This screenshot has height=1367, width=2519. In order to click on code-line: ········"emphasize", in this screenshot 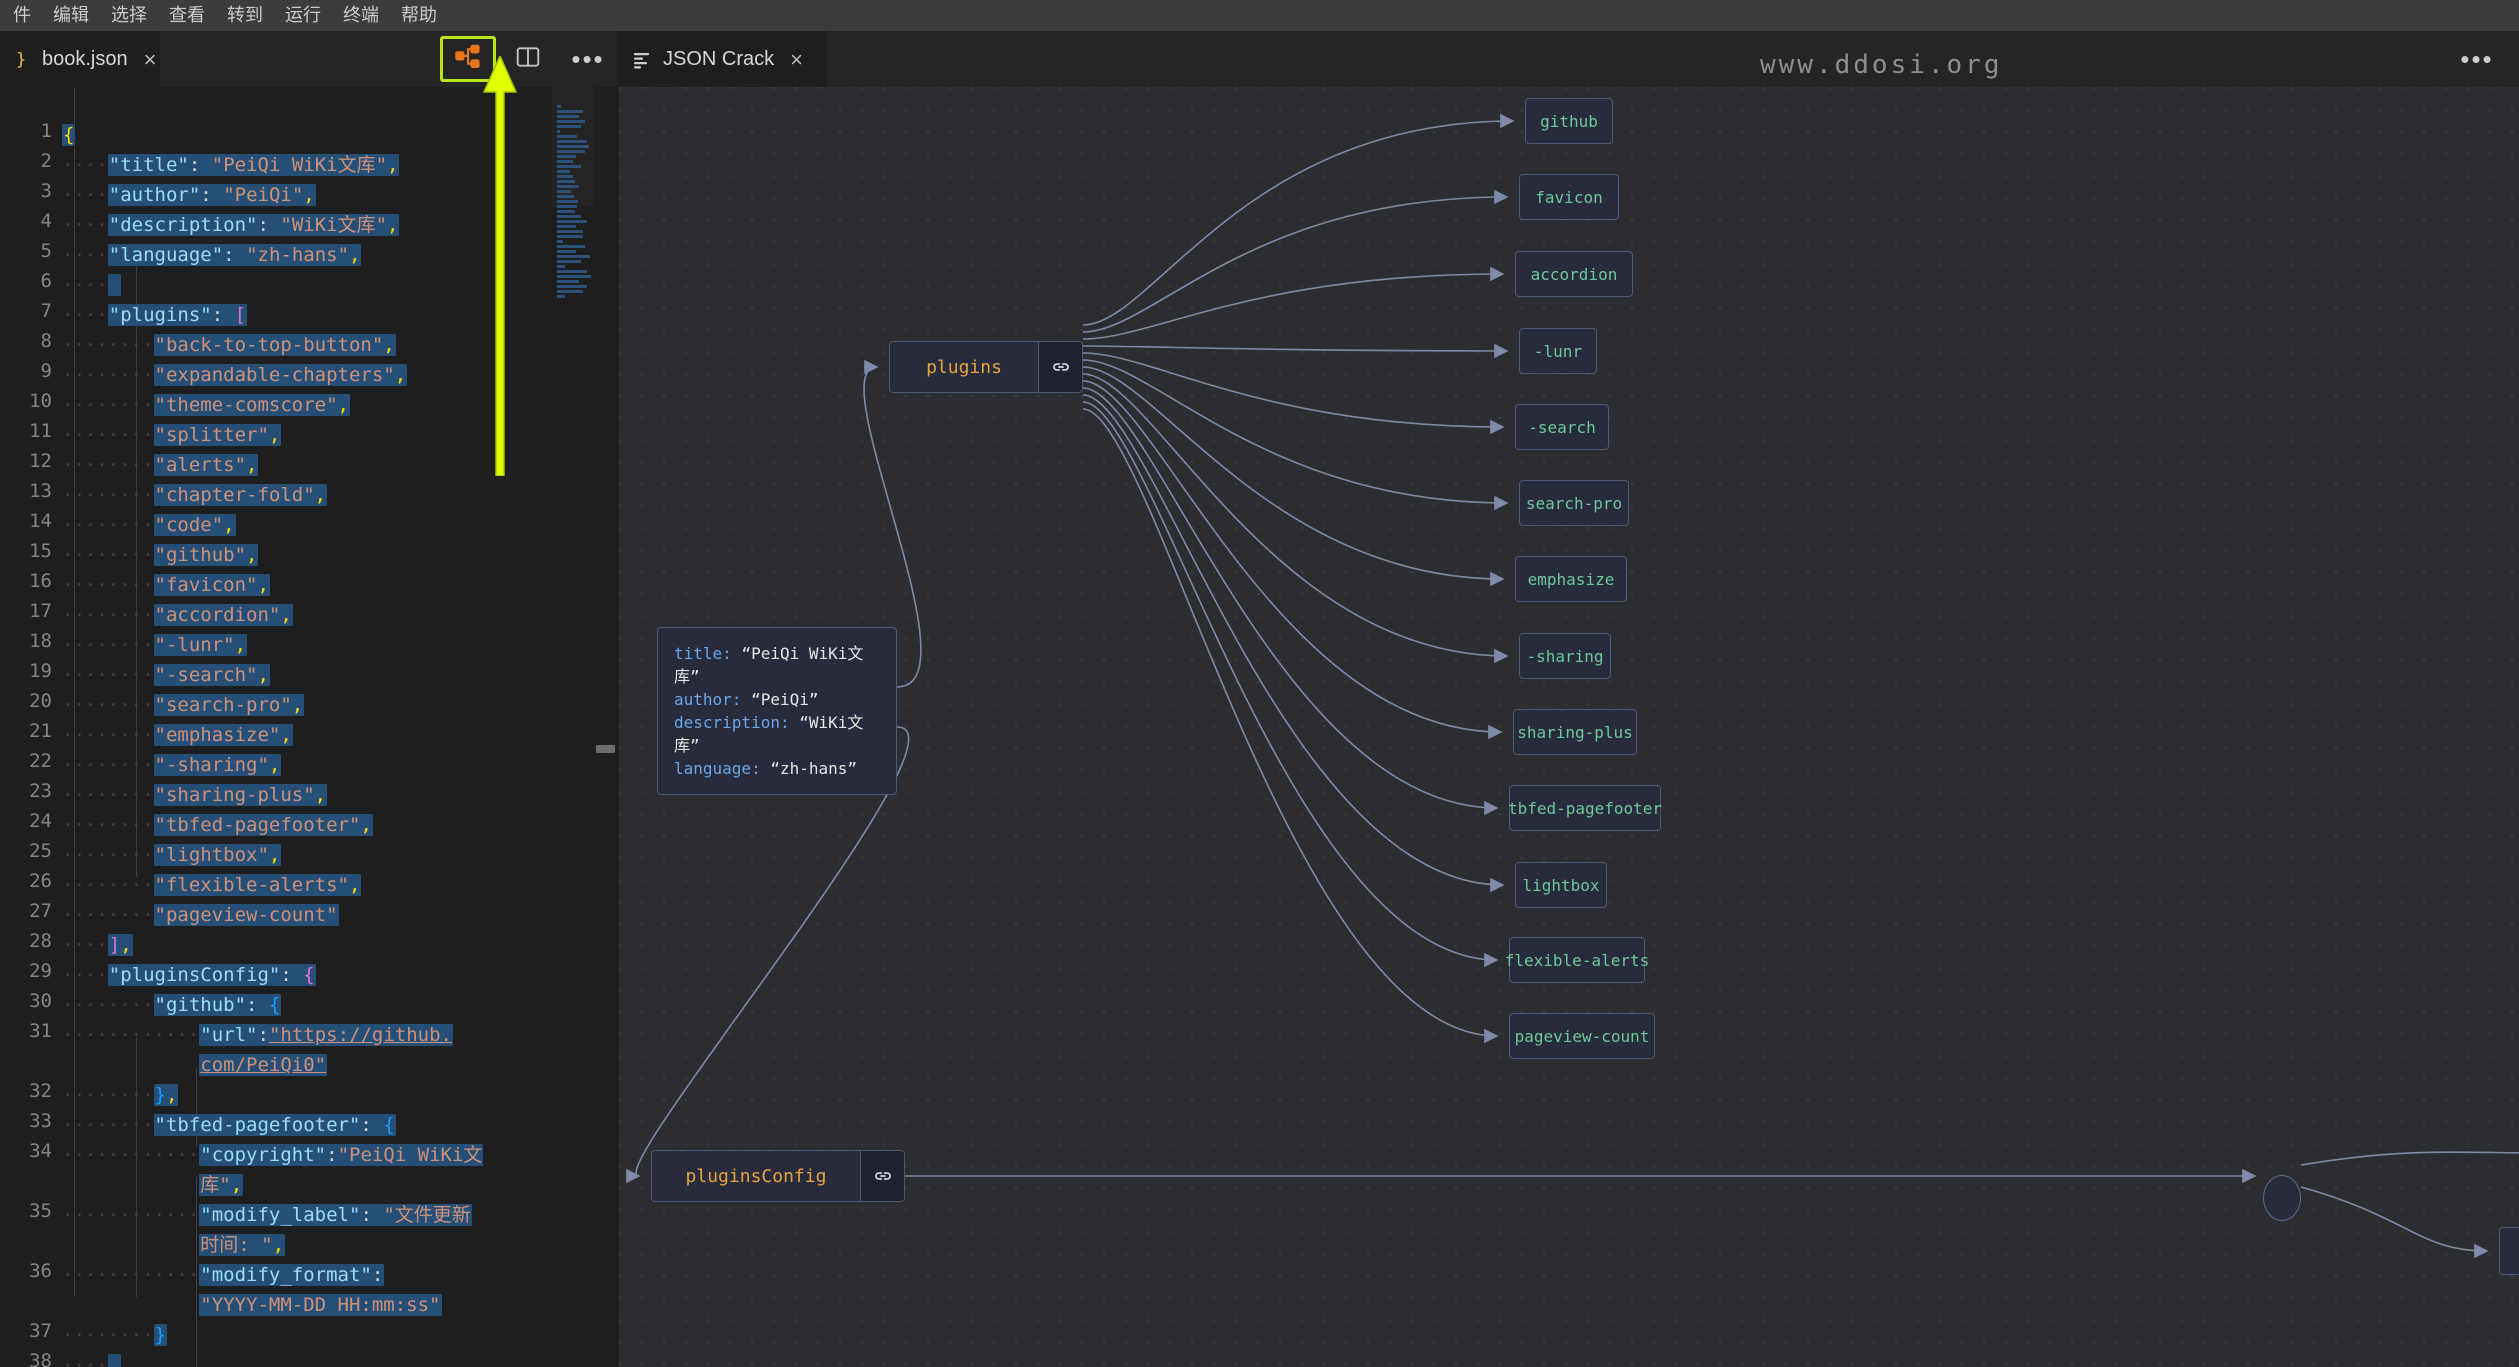, I will do `click(177, 735)`.